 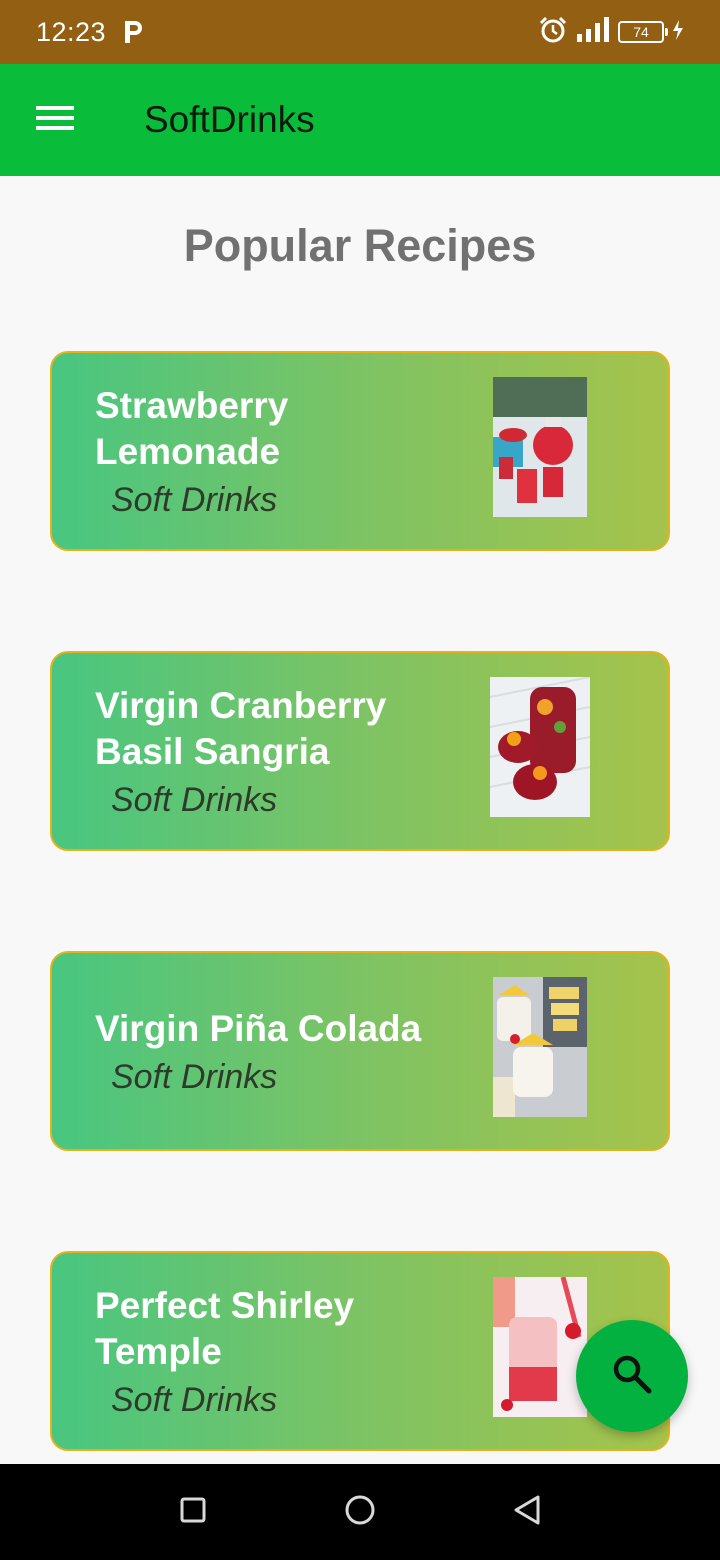 I want to click on app-bar: SoftDrinks, so click(x=360, y=120).